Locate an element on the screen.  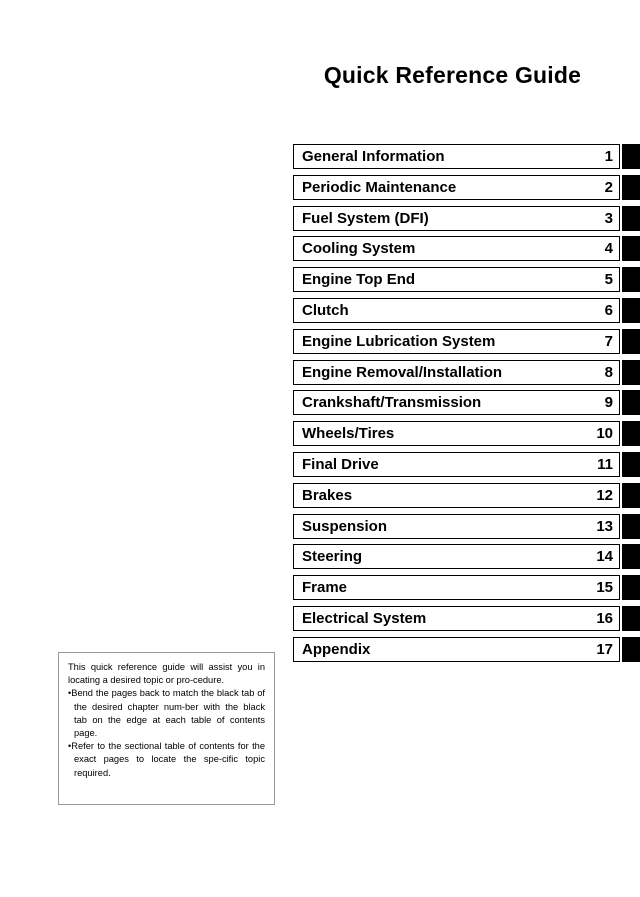
chapter-label: Engine Removal/Installation is located at coordinates (402, 372).